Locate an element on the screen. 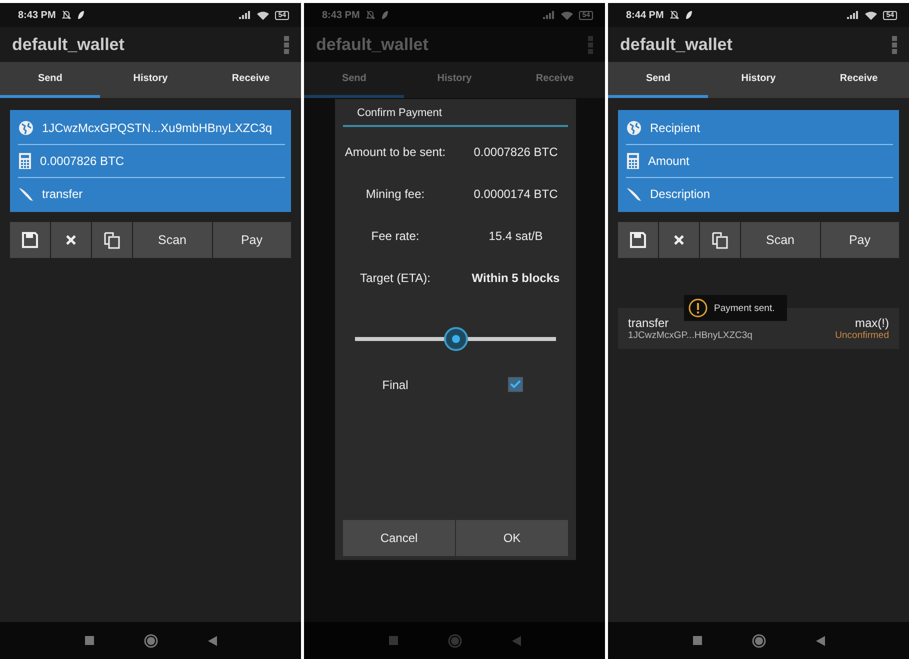  detail-value: Within 5 blocks is located at coordinates (515, 278).